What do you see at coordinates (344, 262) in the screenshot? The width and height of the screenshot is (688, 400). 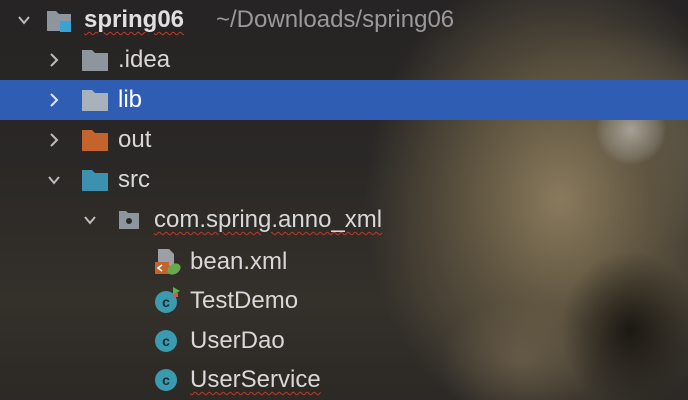 I see `tree-item-bean-xml: bean.xml` at bounding box center [344, 262].